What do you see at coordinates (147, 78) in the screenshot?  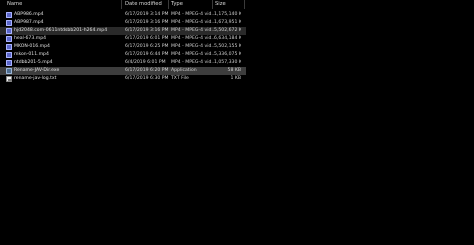 I see `file-date-modified: 6/17/2019 6:30 PM` at bounding box center [147, 78].